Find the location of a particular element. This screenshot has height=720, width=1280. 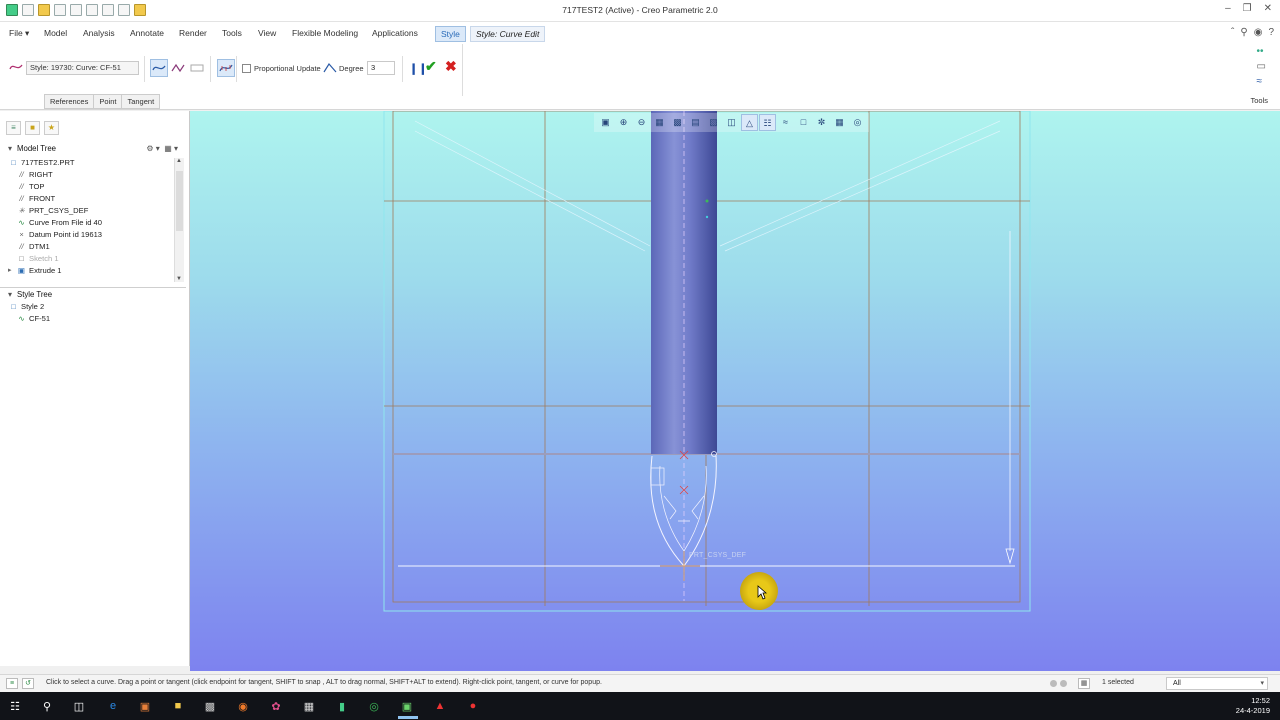

minimize-icon: – is located at coordinates (1228, 8).